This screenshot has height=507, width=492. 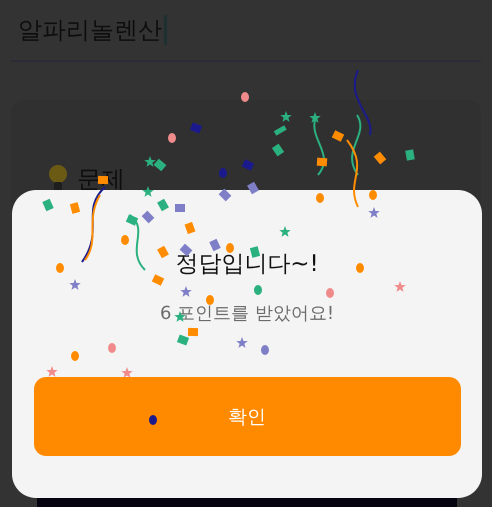 What do you see at coordinates (247, 313) in the screenshot?
I see `dialog-message: 6 포인트를 받았어요!` at bounding box center [247, 313].